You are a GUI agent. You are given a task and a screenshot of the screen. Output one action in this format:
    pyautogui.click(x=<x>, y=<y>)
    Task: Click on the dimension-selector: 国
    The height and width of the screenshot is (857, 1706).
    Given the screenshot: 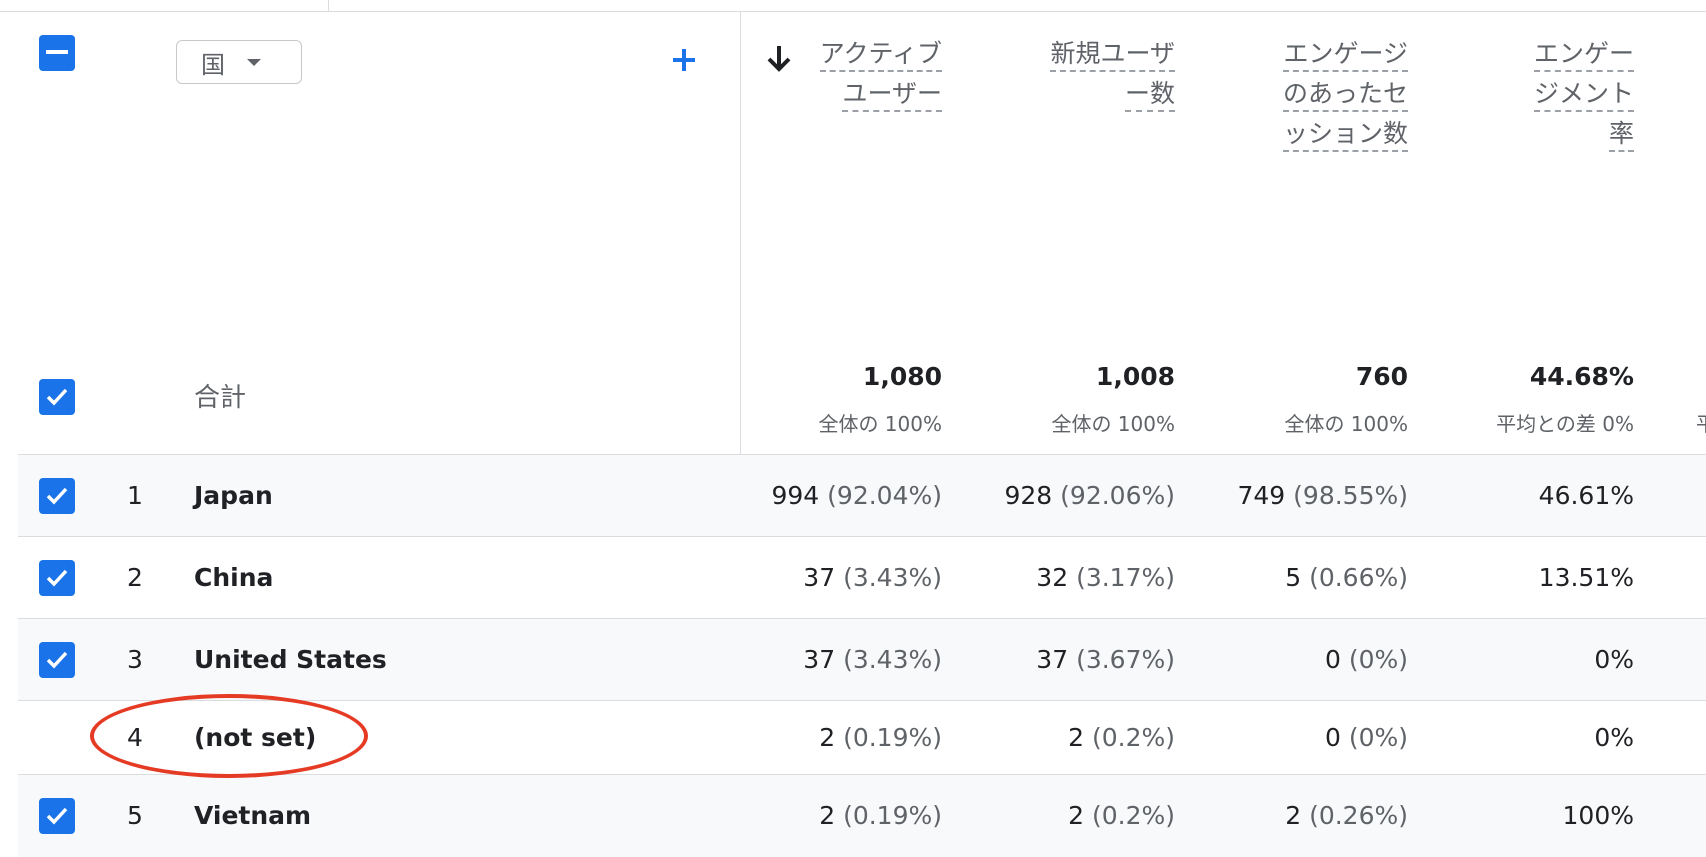 What is the action you would take?
    pyautogui.click(x=239, y=62)
    